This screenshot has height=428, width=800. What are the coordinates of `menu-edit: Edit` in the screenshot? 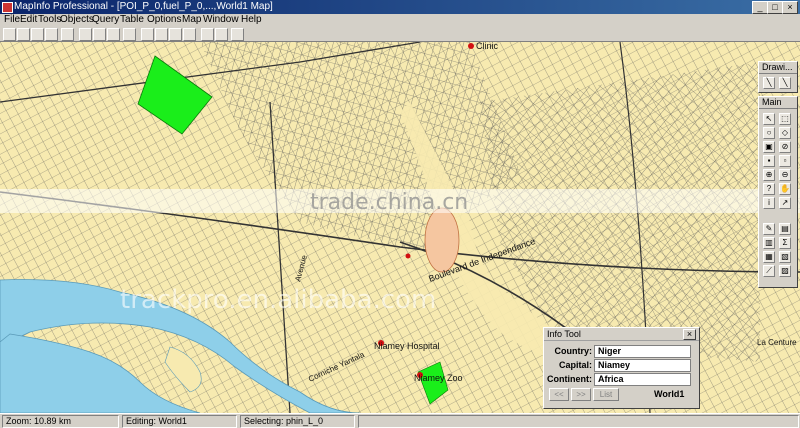 It's located at (28, 19).